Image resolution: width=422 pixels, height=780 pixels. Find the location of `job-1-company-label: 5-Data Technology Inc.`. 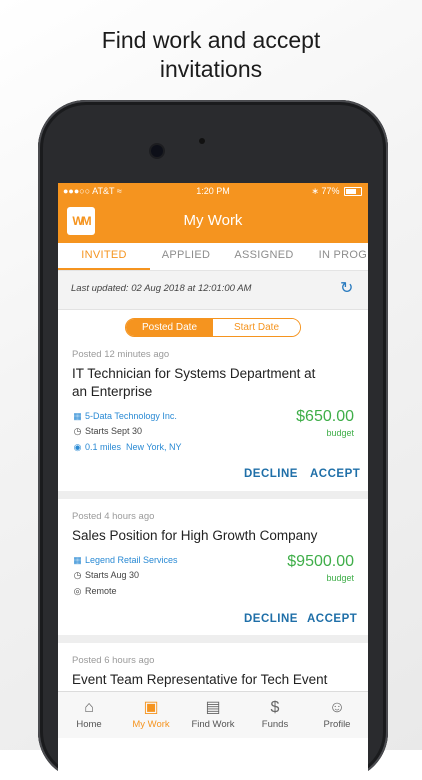

job-1-company-label: 5-Data Technology Inc. is located at coordinates (131, 416).